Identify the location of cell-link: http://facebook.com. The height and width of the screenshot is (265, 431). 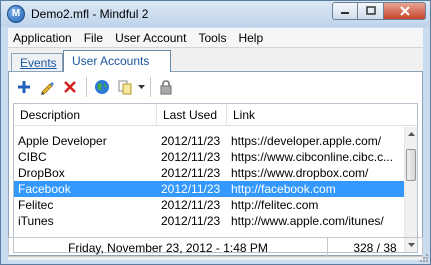
(283, 189).